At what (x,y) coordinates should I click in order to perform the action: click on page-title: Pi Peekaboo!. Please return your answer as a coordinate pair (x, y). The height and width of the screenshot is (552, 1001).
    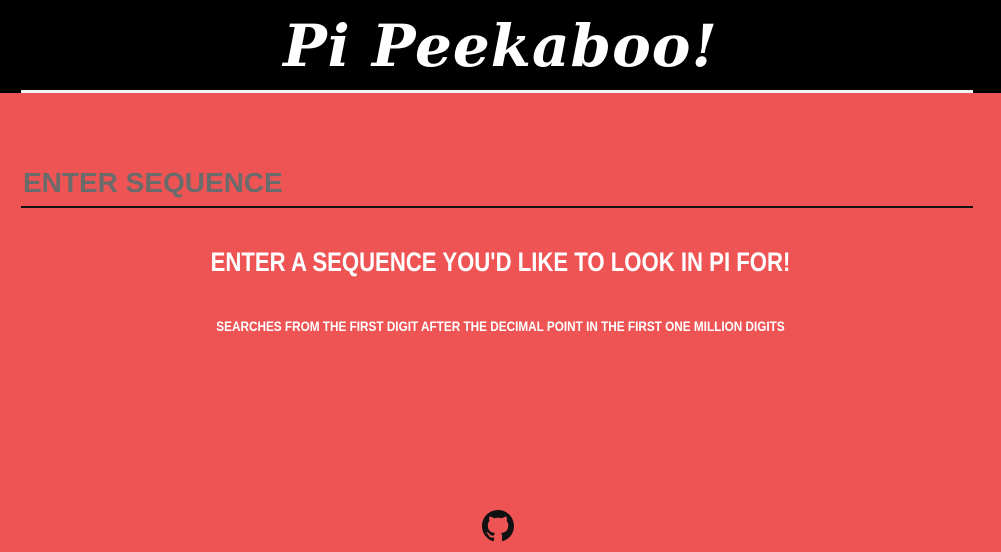
    Looking at the image, I should click on (500, 46).